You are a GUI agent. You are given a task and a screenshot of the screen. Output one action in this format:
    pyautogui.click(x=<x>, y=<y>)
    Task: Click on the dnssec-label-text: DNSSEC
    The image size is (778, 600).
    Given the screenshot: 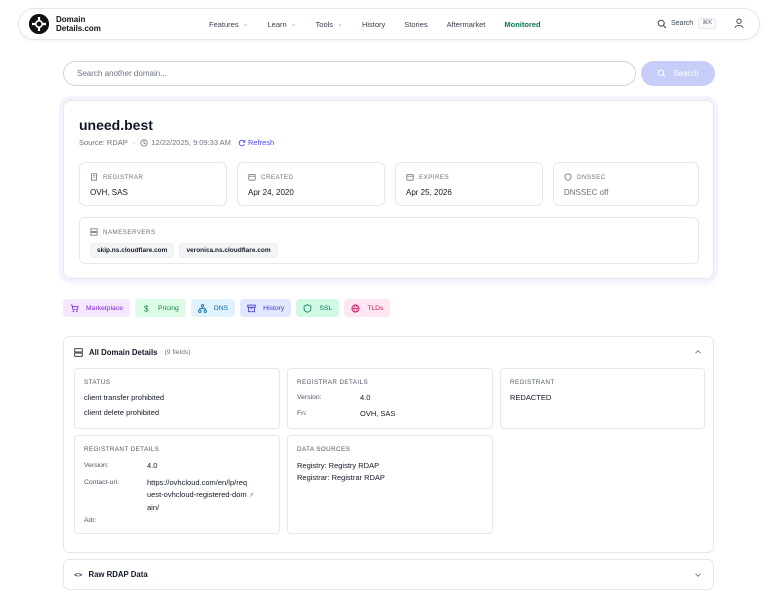 What is the action you would take?
    pyautogui.click(x=591, y=177)
    